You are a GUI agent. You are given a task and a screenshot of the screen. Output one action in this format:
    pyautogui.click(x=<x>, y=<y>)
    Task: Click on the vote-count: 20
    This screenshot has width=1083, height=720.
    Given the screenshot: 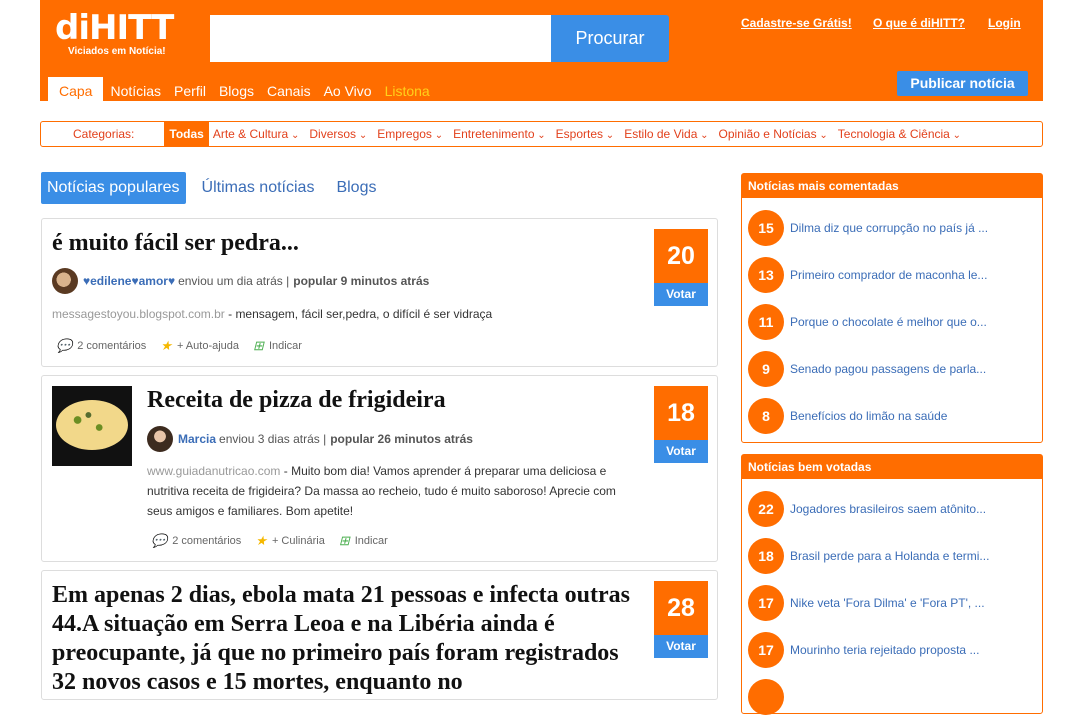 What is the action you would take?
    pyautogui.click(x=681, y=256)
    